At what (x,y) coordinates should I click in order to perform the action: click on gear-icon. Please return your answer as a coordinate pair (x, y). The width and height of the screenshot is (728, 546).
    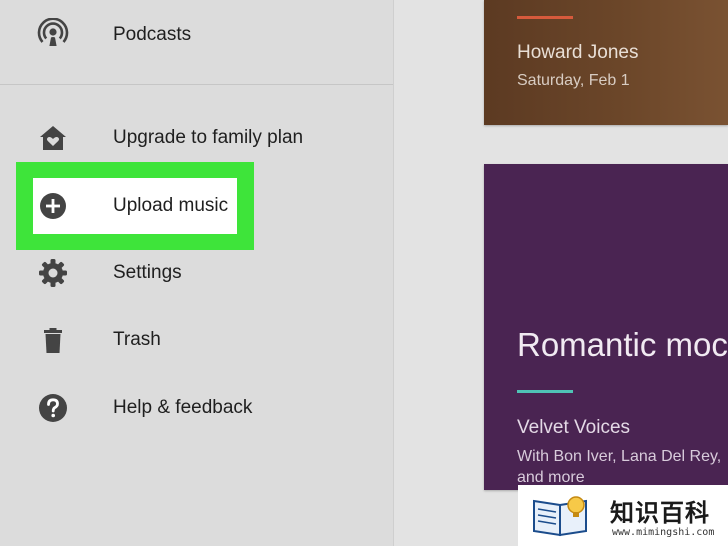
    Looking at the image, I should click on (53, 273).